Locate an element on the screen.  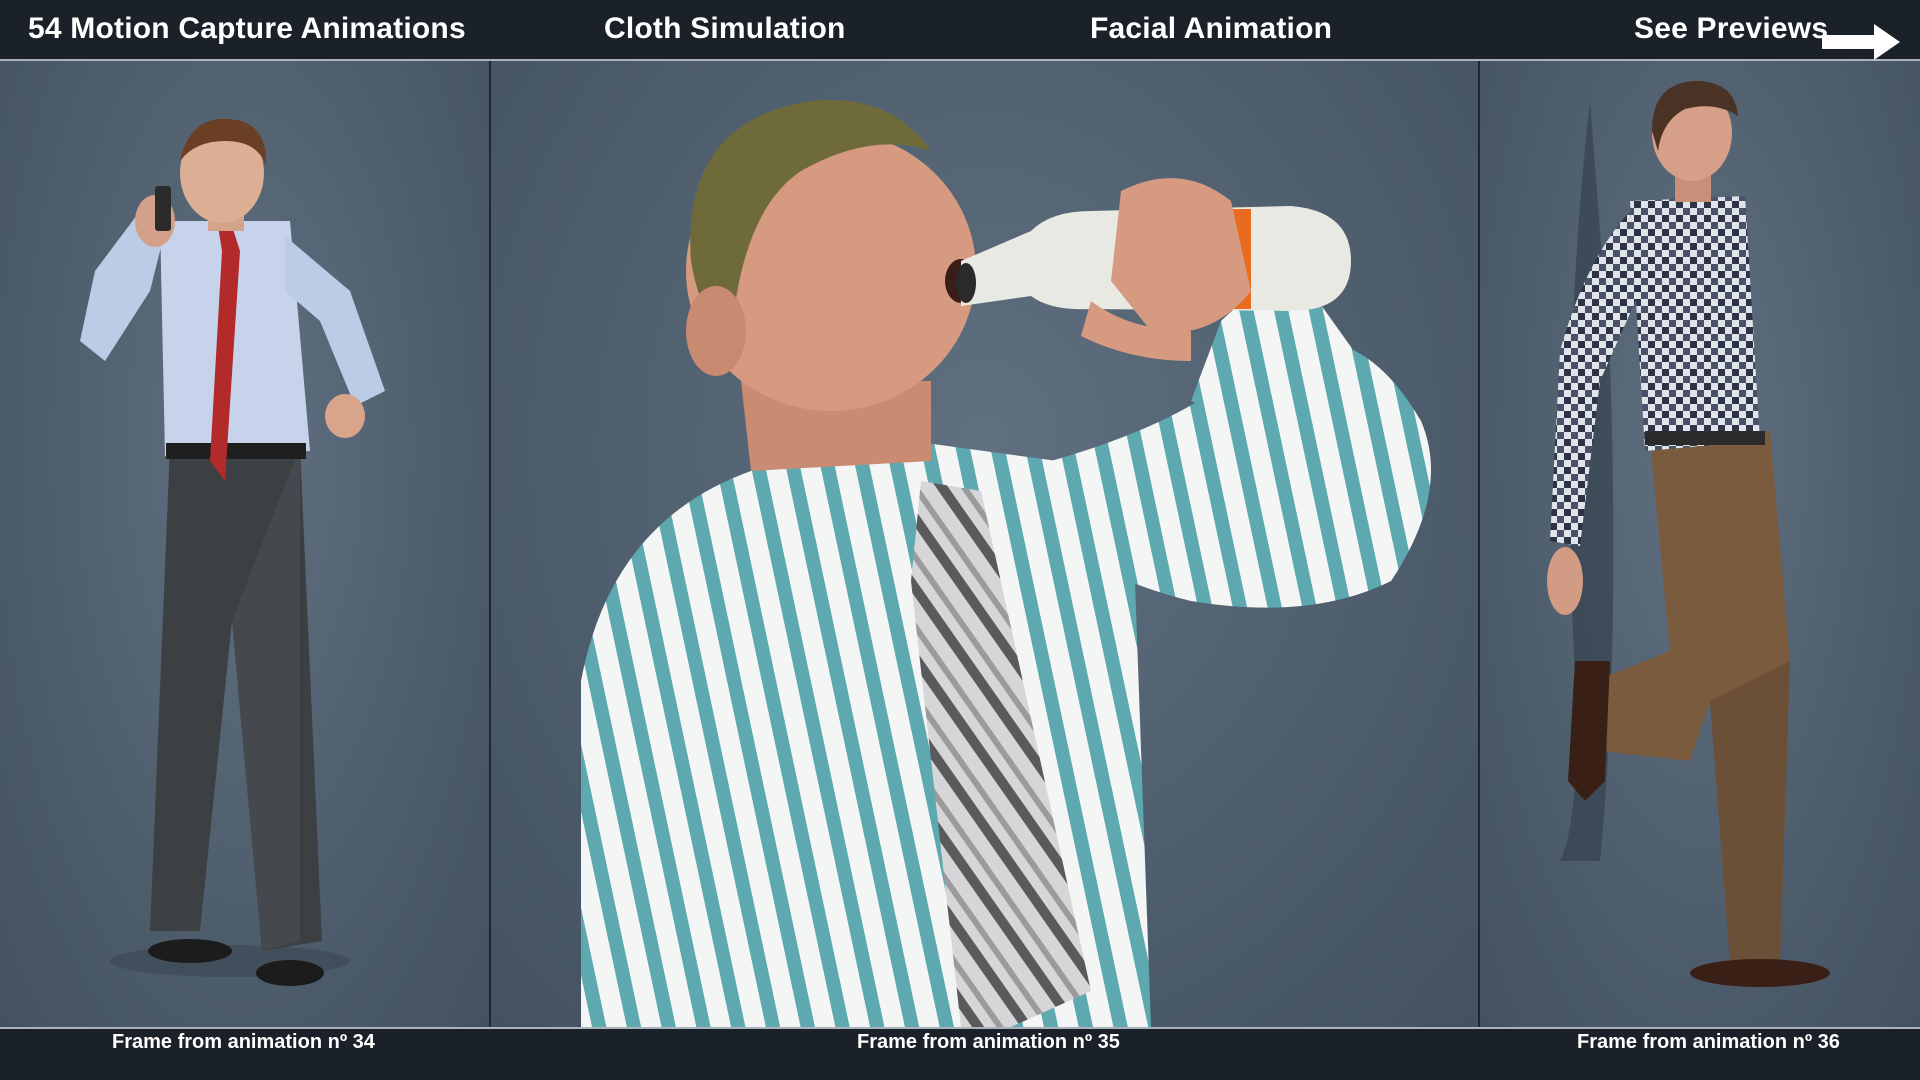
arrow-right-icon is located at coordinates (1861, 42).